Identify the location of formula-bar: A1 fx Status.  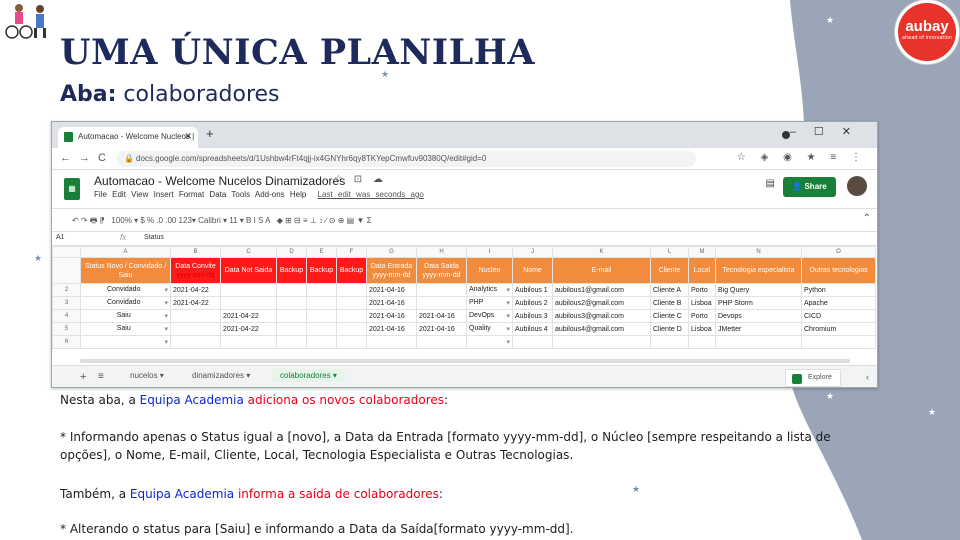
(464, 239).